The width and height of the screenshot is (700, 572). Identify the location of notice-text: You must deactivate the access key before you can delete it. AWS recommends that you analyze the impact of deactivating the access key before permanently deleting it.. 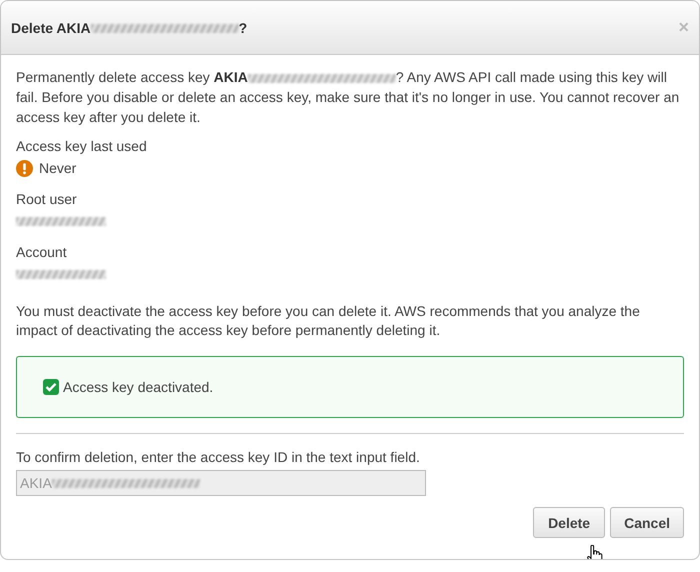
(328, 321).